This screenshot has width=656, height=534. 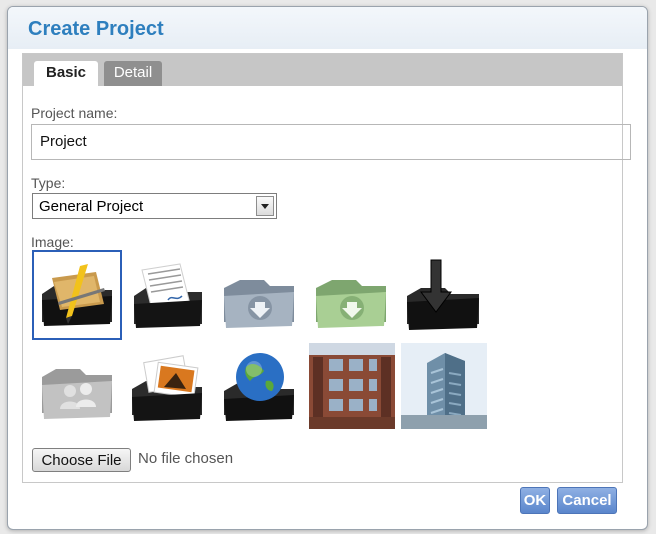 What do you see at coordinates (352, 386) in the screenshot?
I see `brick-building-photo` at bounding box center [352, 386].